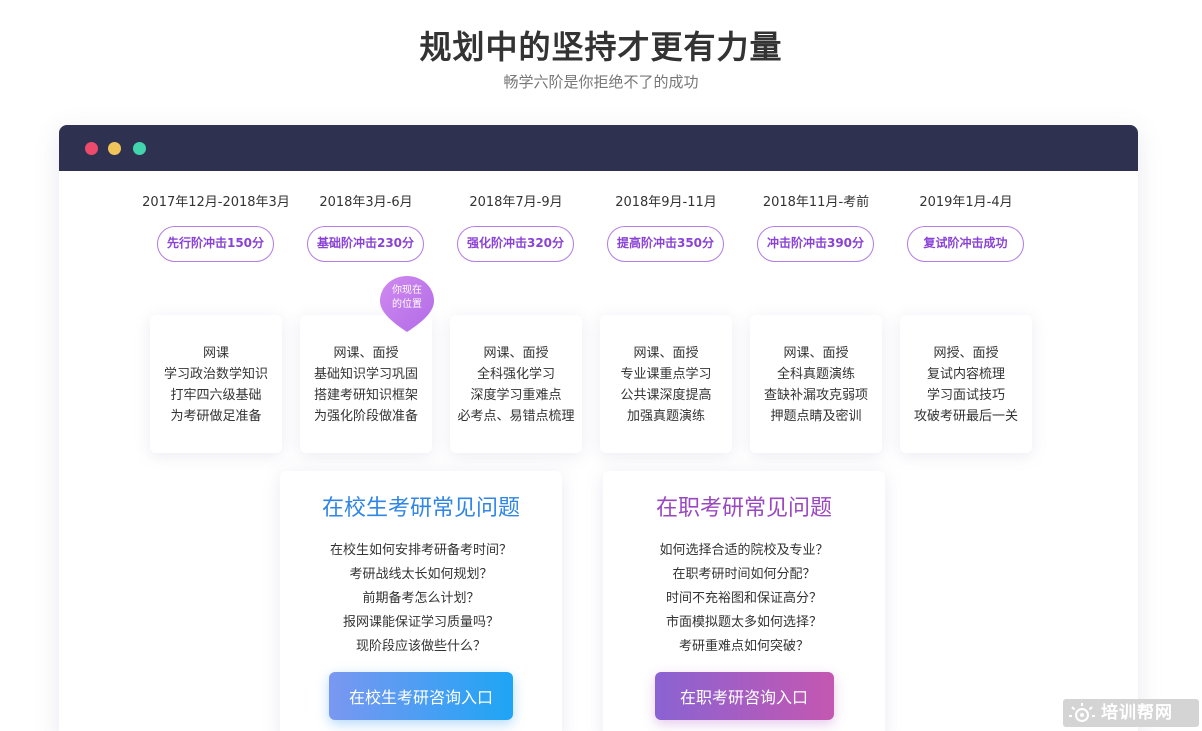  I want to click on stage-card-line: 学习面试技巧, so click(965, 395).